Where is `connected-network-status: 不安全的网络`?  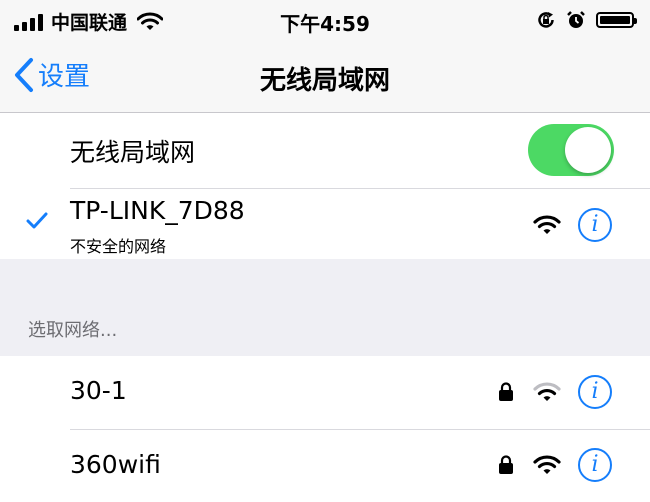
connected-network-status: 不安全的网络 is located at coordinates (118, 246).